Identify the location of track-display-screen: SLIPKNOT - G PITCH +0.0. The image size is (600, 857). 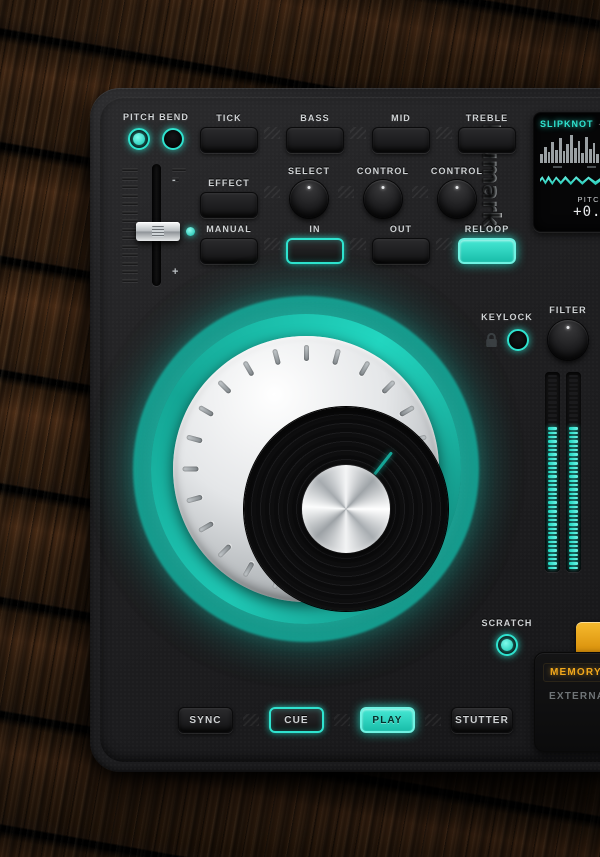
(566, 172).